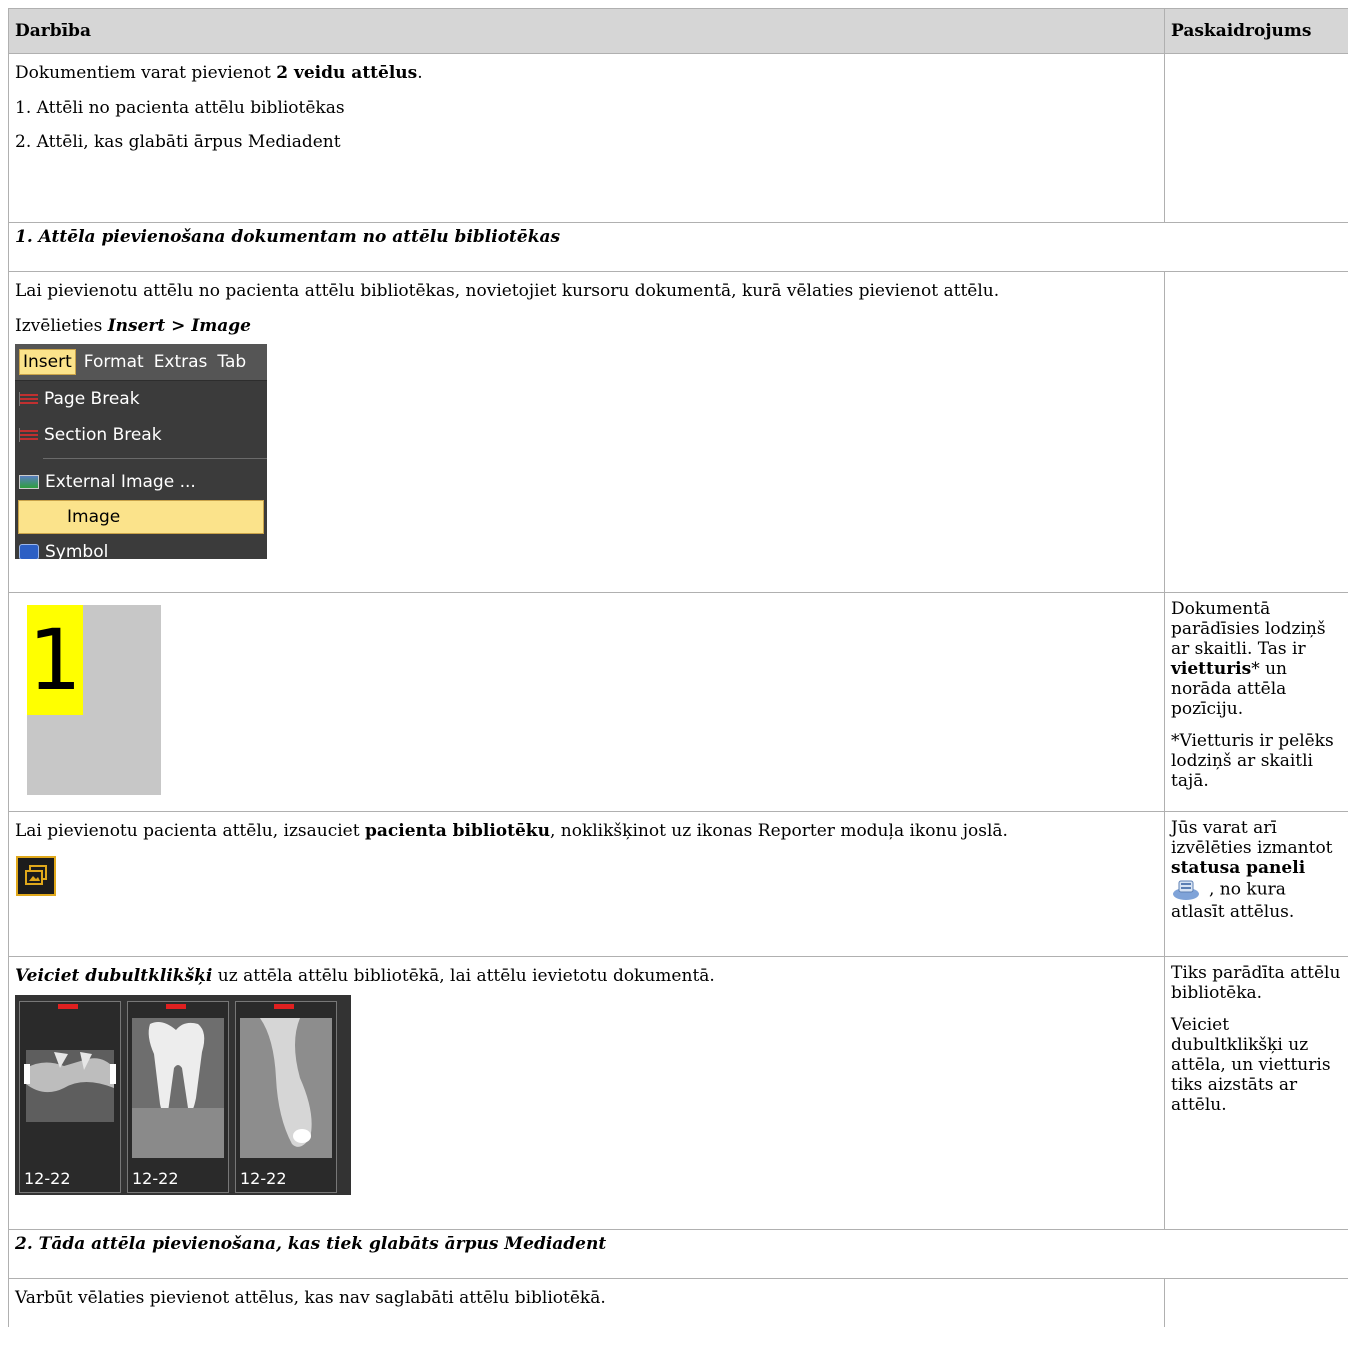  I want to click on menu-bar: Insert Format Extras Tab, so click(141, 363).